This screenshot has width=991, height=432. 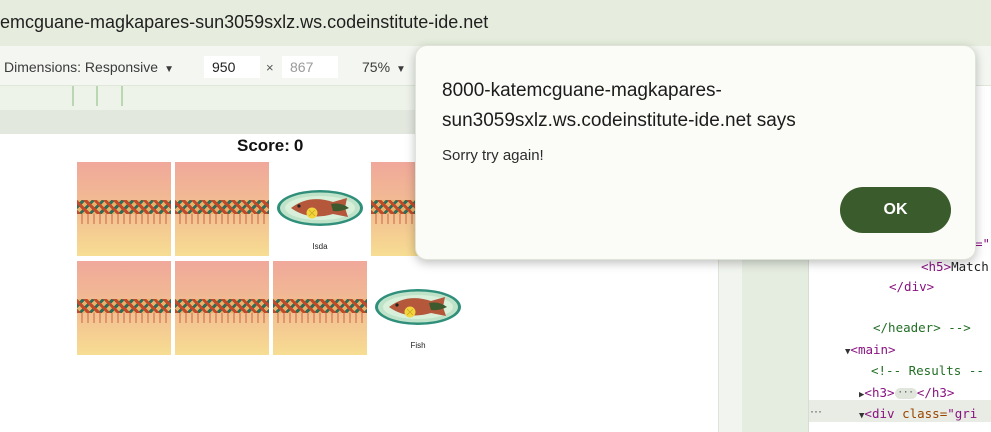 I want to click on card-face: Isda, so click(x=320, y=209).